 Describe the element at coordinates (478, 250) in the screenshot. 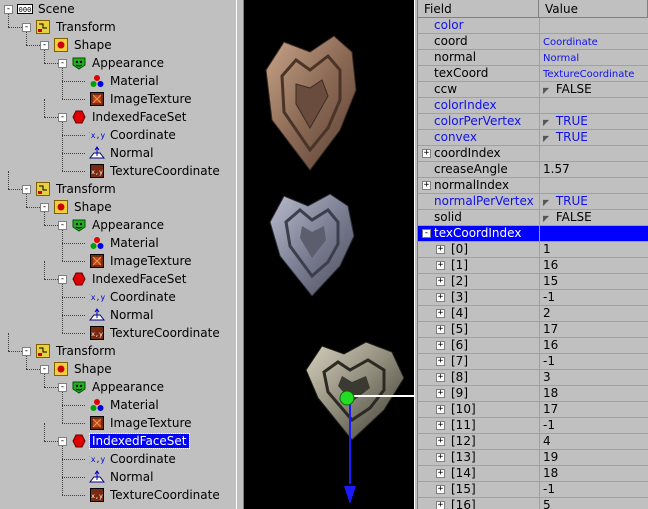

I see `field-cell: + [0]` at that location.